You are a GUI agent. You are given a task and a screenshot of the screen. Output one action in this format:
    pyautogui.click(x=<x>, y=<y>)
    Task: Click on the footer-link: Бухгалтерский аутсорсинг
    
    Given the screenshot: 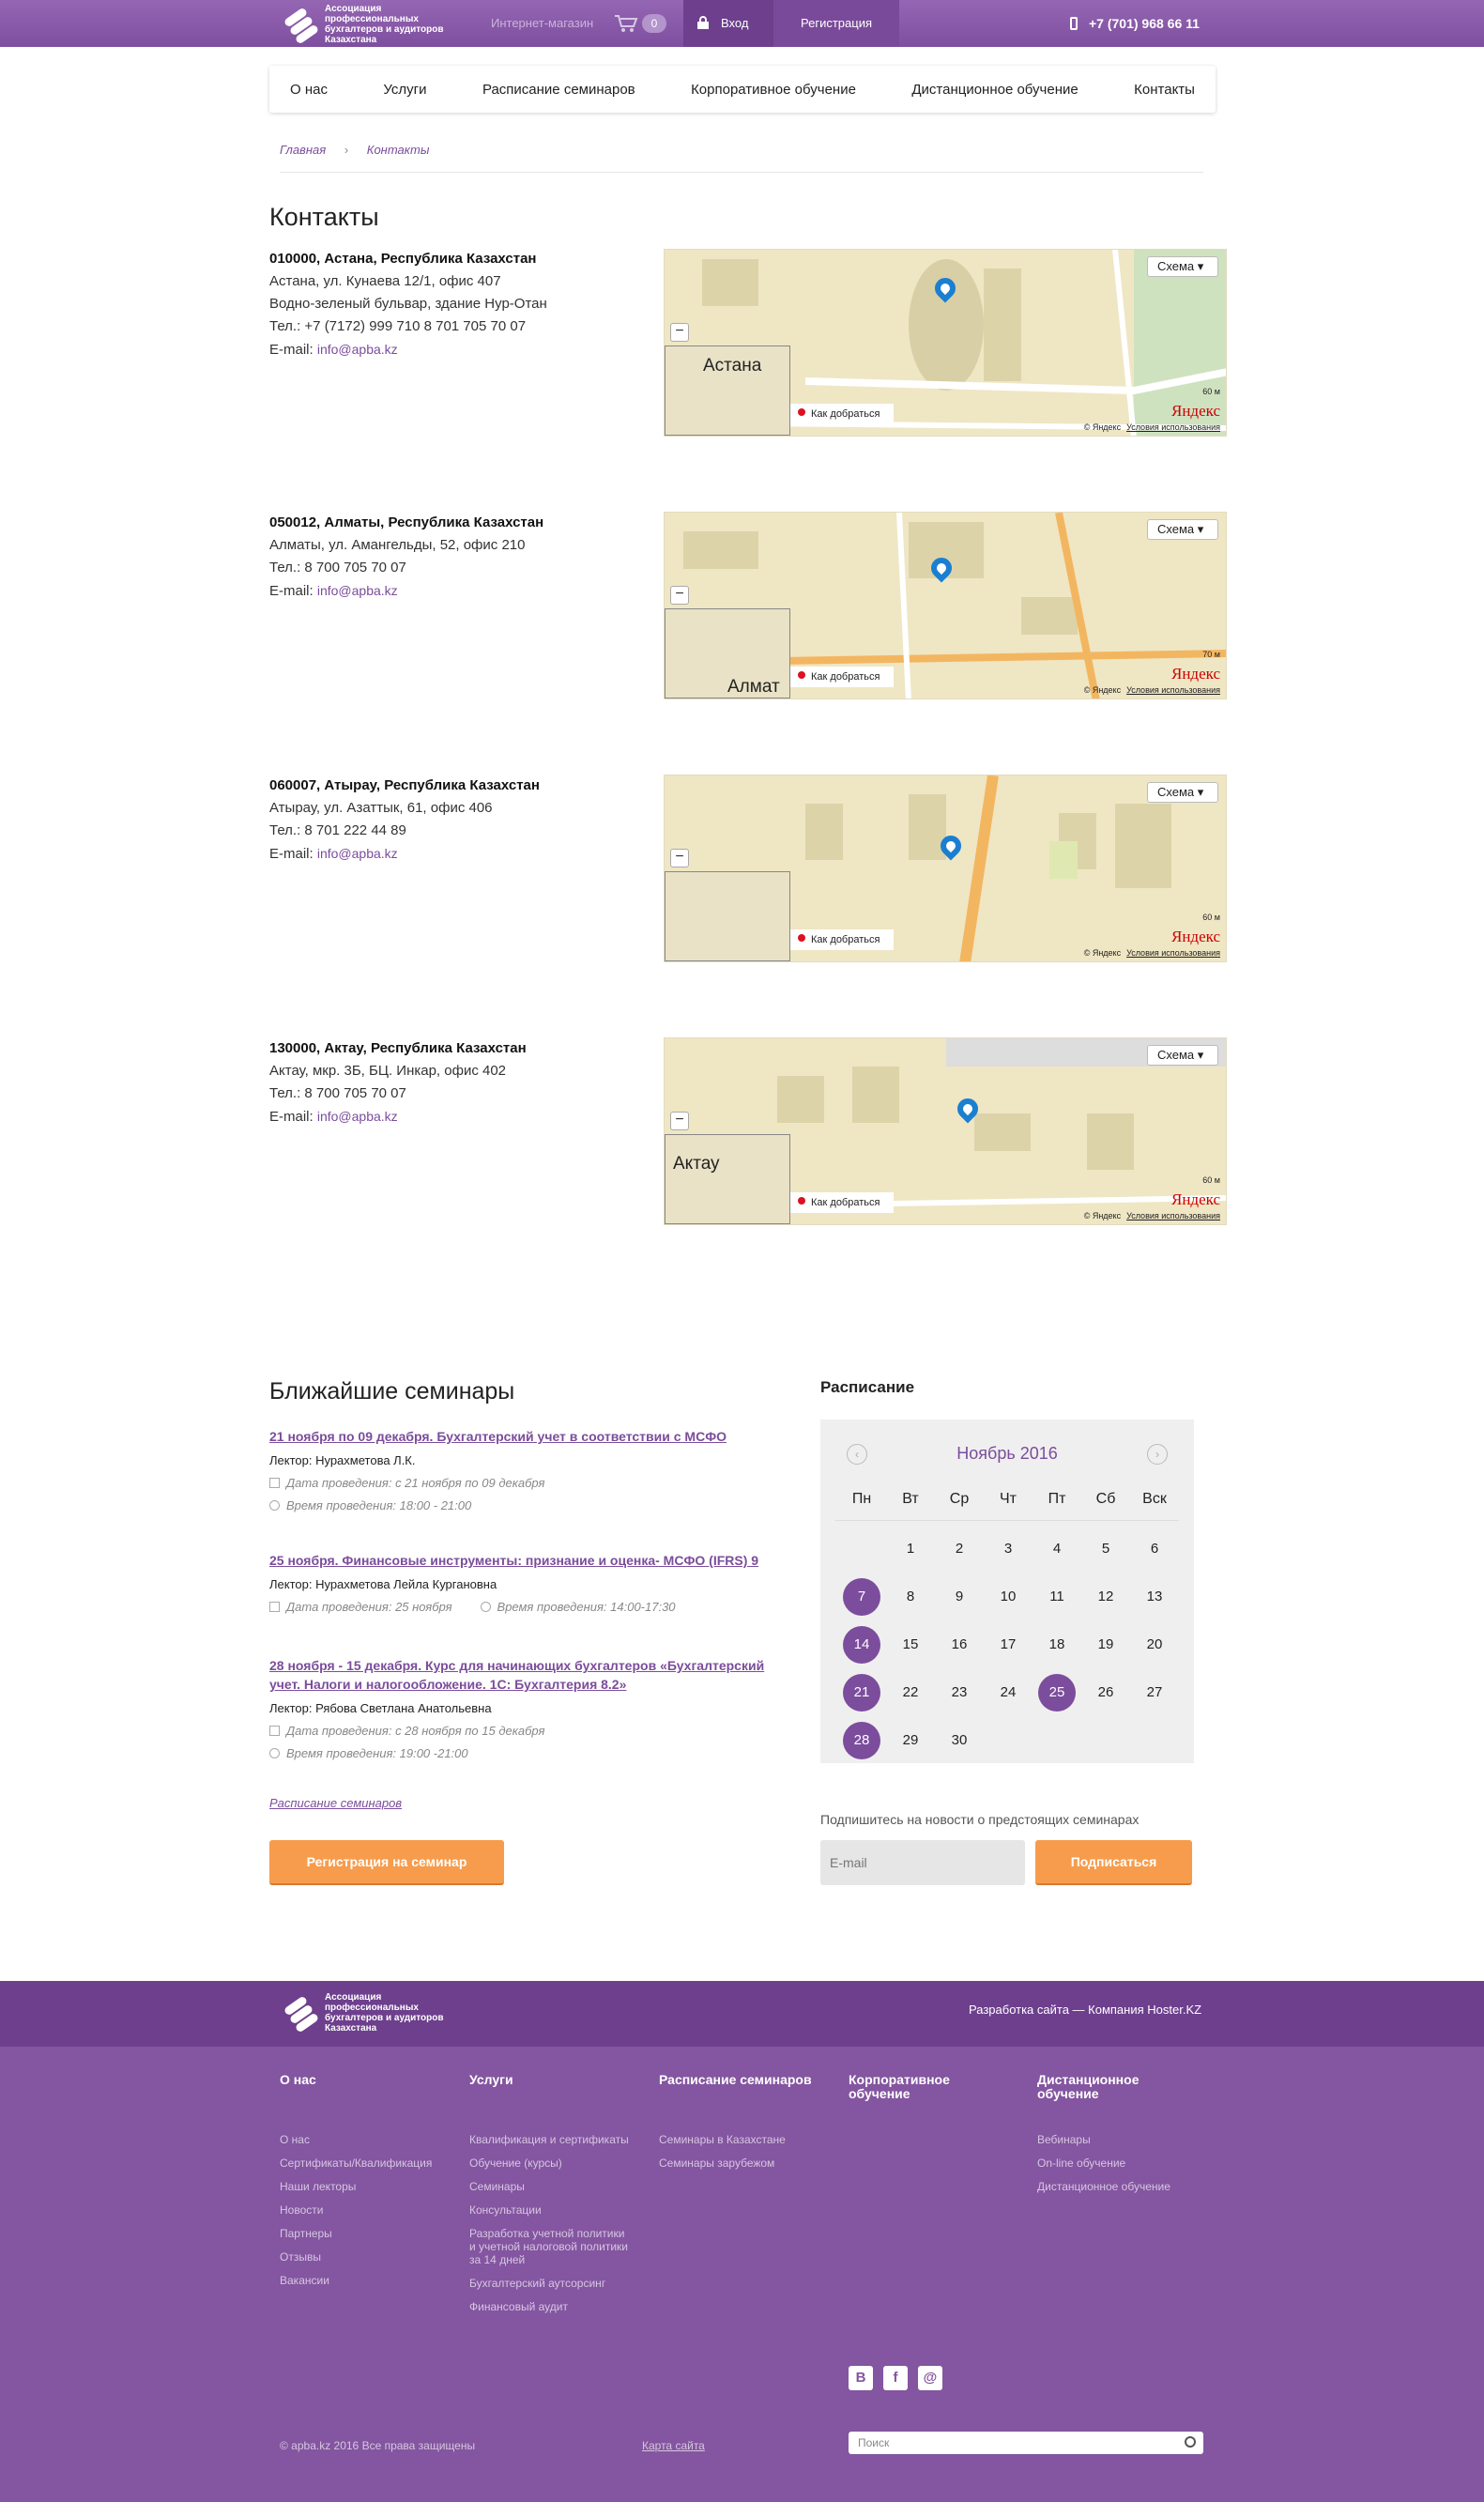 What is the action you would take?
    pyautogui.click(x=549, y=2283)
    